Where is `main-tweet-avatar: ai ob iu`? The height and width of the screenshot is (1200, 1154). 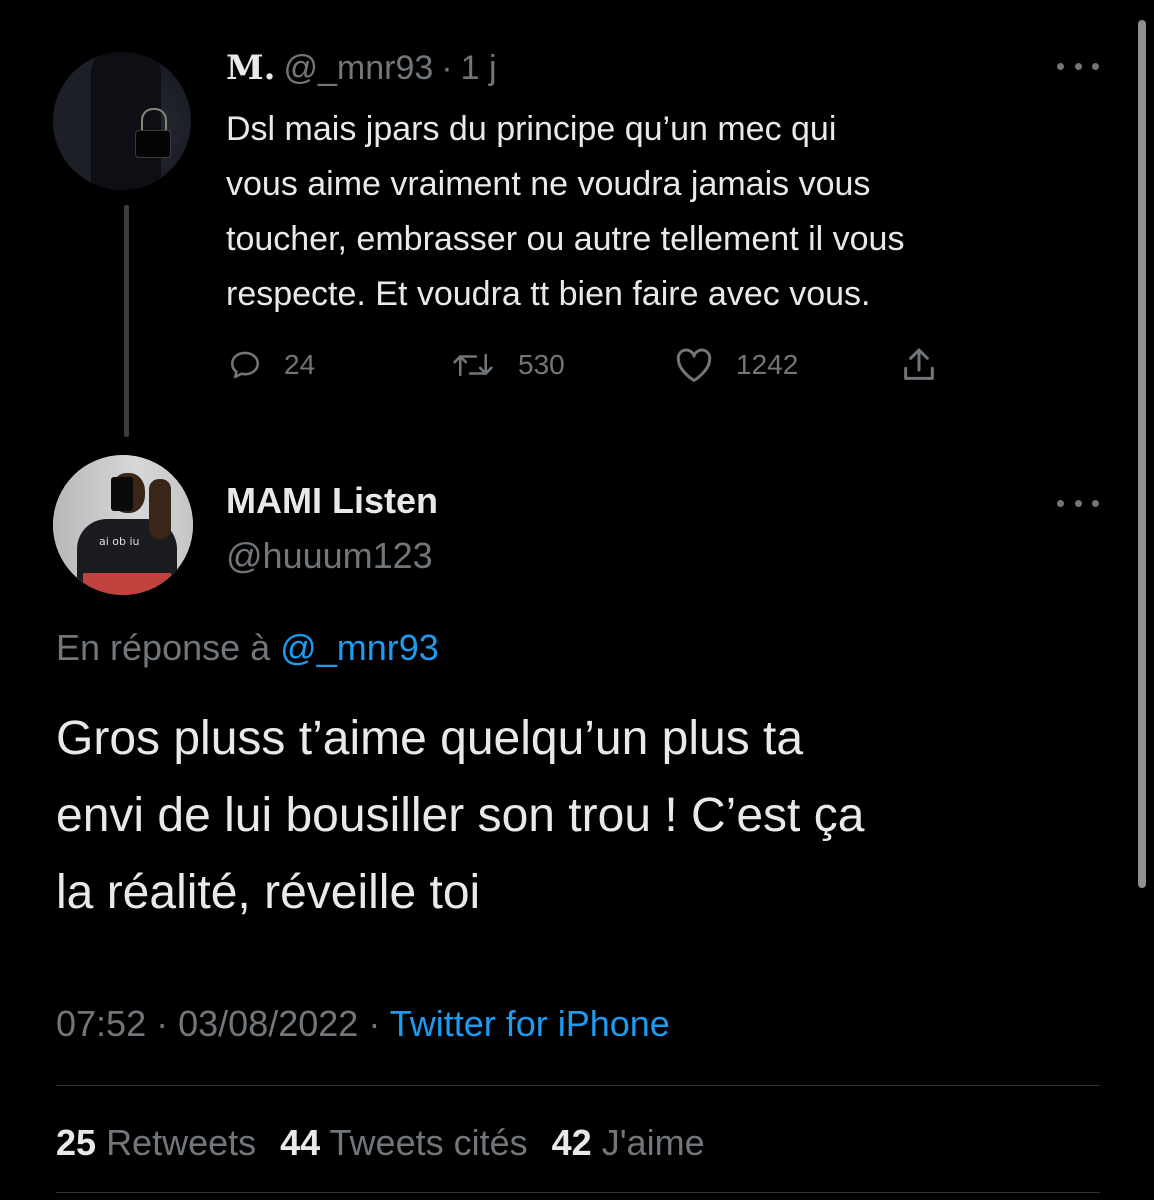
main-tweet-avatar: ai ob iu is located at coordinates (123, 525).